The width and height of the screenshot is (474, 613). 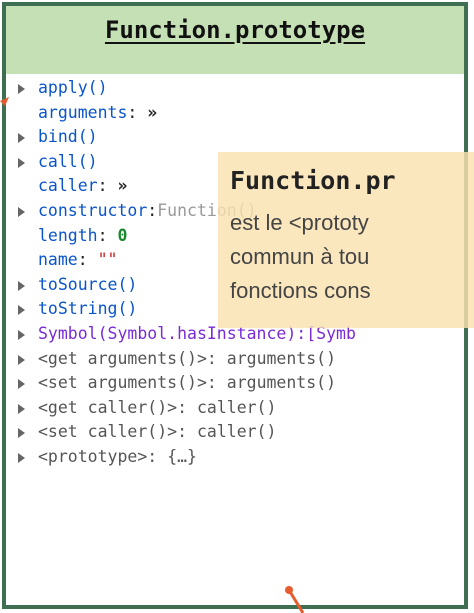 What do you see at coordinates (108, 407) in the screenshot?
I see `property-name: <get caller()>` at bounding box center [108, 407].